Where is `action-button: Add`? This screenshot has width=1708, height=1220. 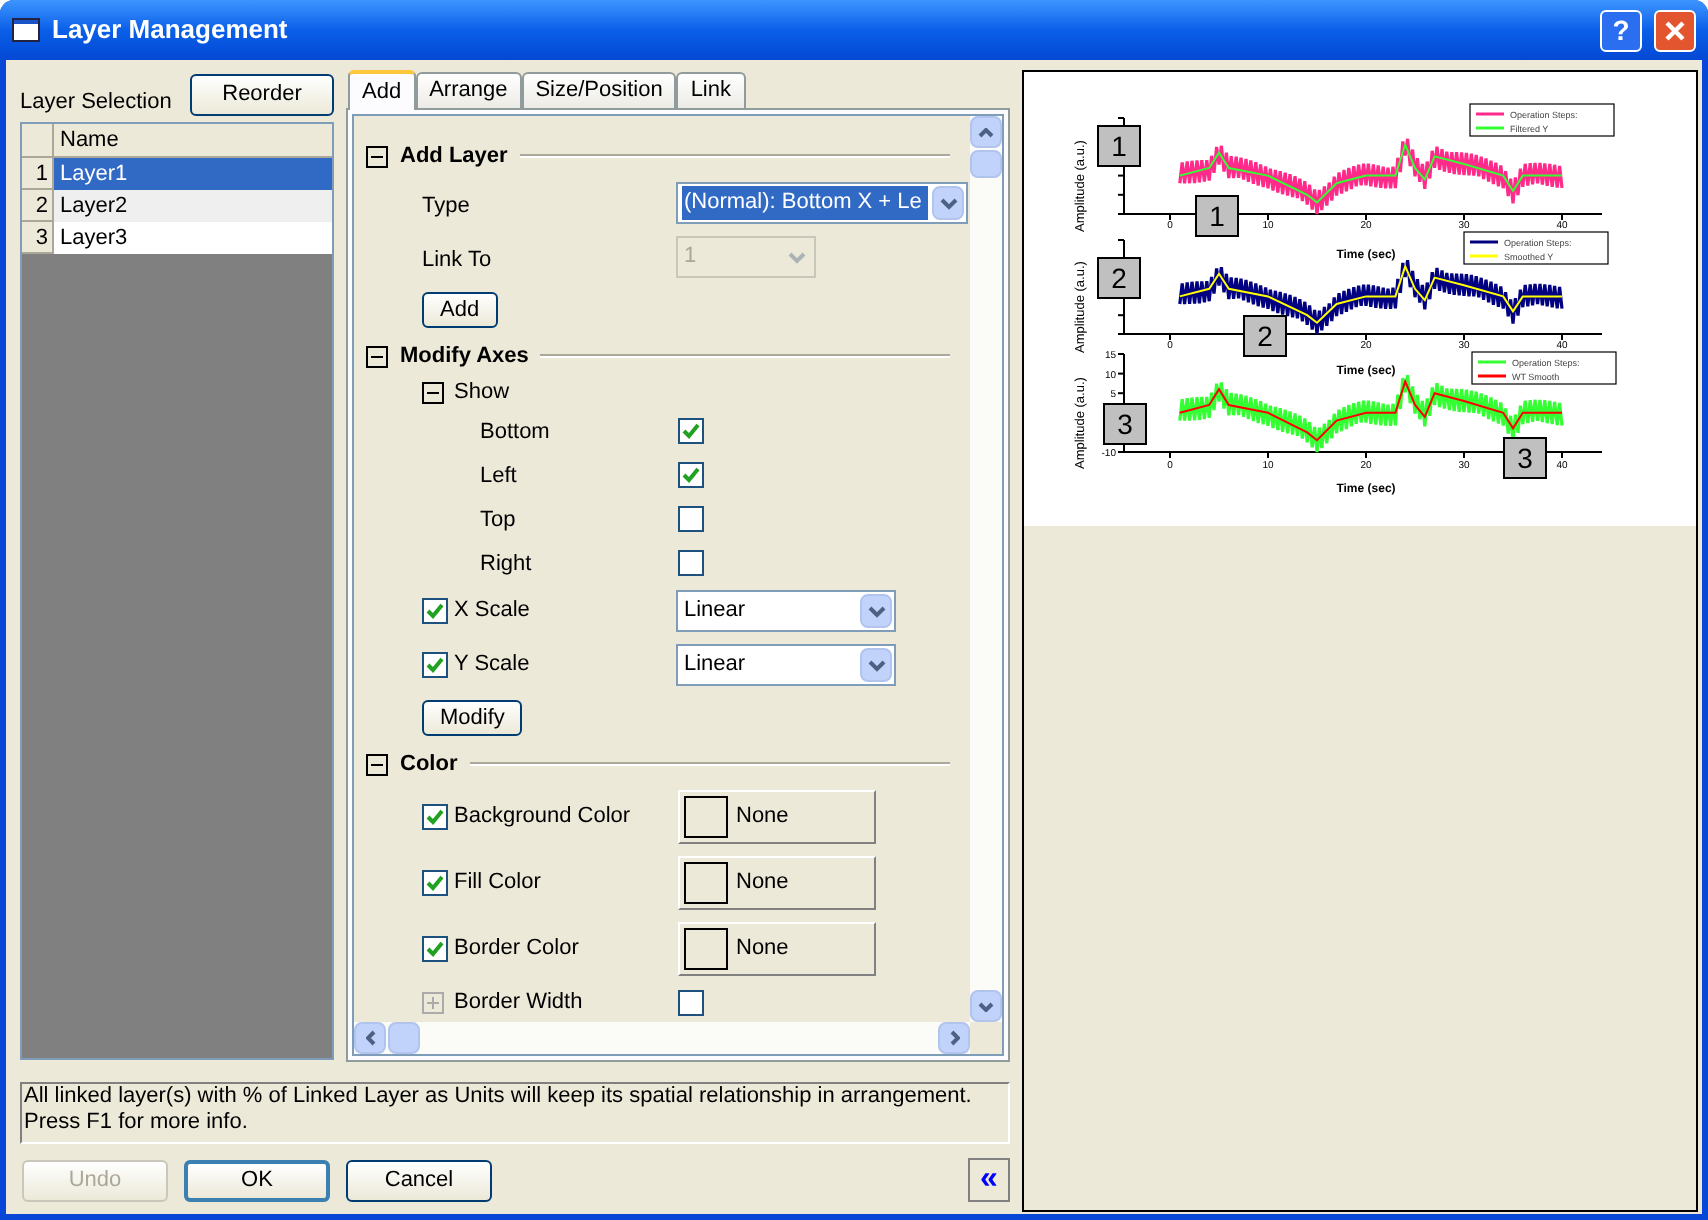
action-button: Add is located at coordinates (460, 310).